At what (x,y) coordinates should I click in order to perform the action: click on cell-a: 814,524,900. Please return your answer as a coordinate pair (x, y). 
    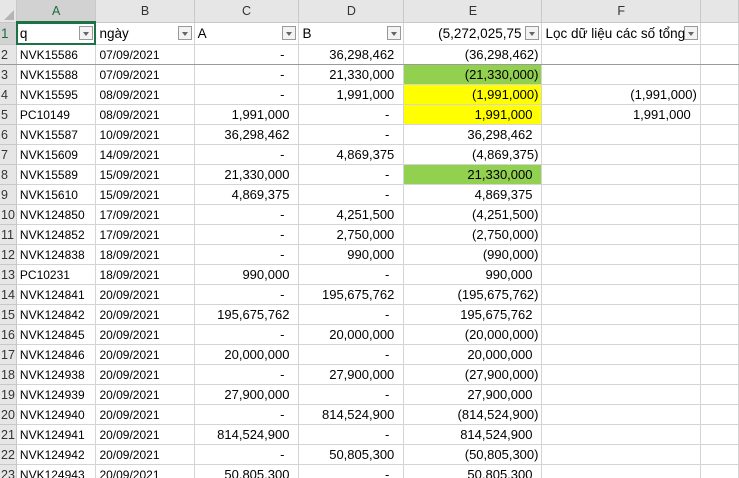
    Looking at the image, I should click on (247, 434).